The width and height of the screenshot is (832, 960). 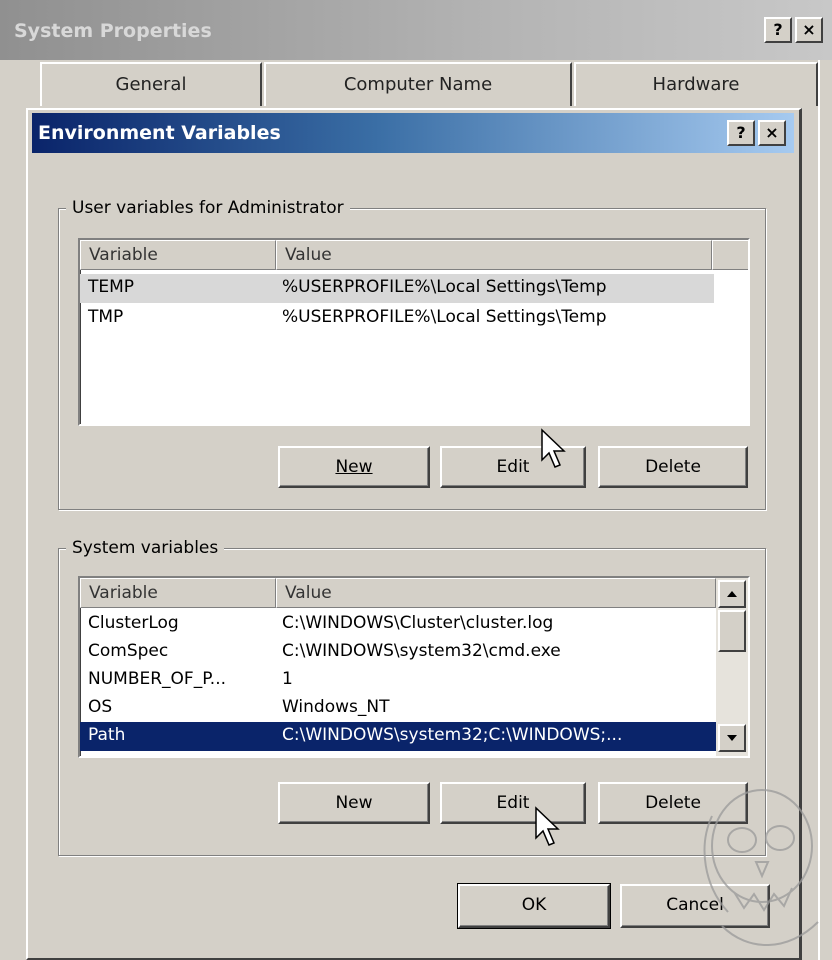 I want to click on user-delete-button: Delete, so click(x=673, y=467).